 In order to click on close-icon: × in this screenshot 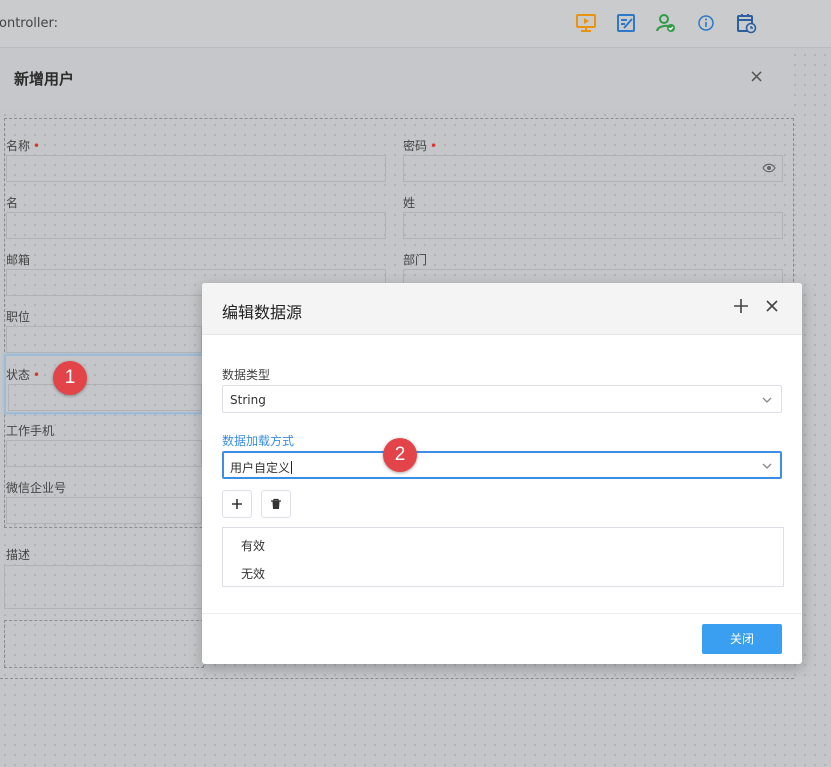, I will do `click(756, 77)`.